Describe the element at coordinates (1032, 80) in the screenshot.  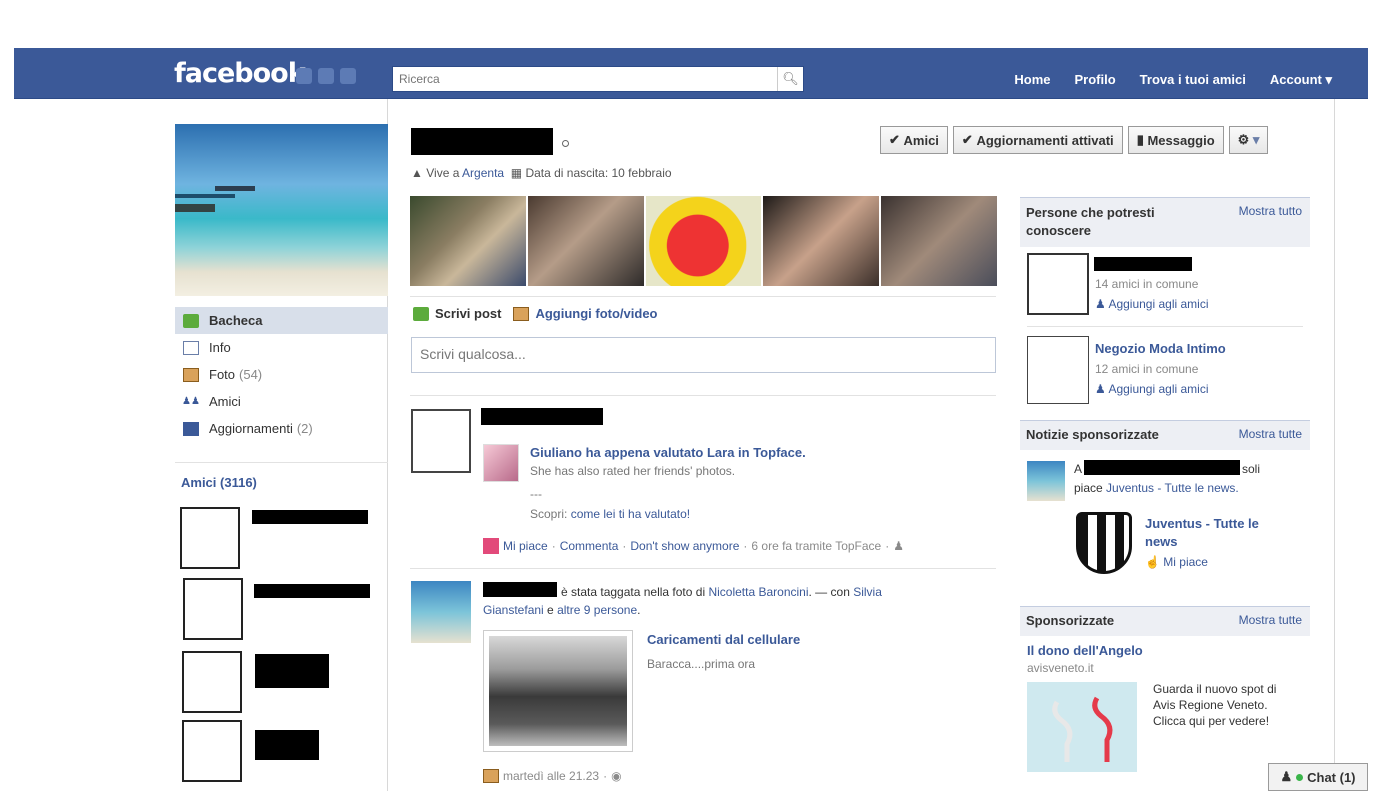
I see `nav-home: Home` at that location.